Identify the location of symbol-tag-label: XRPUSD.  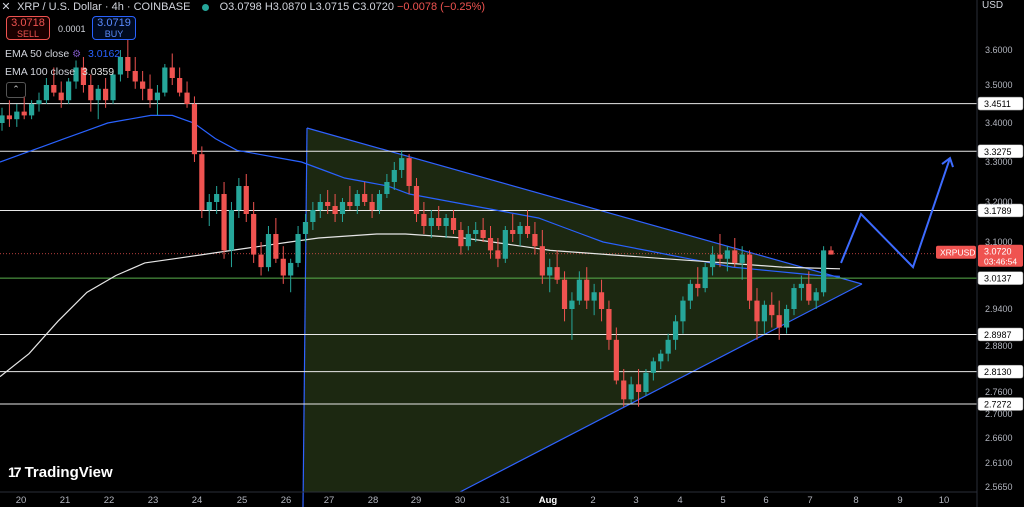
(957, 253).